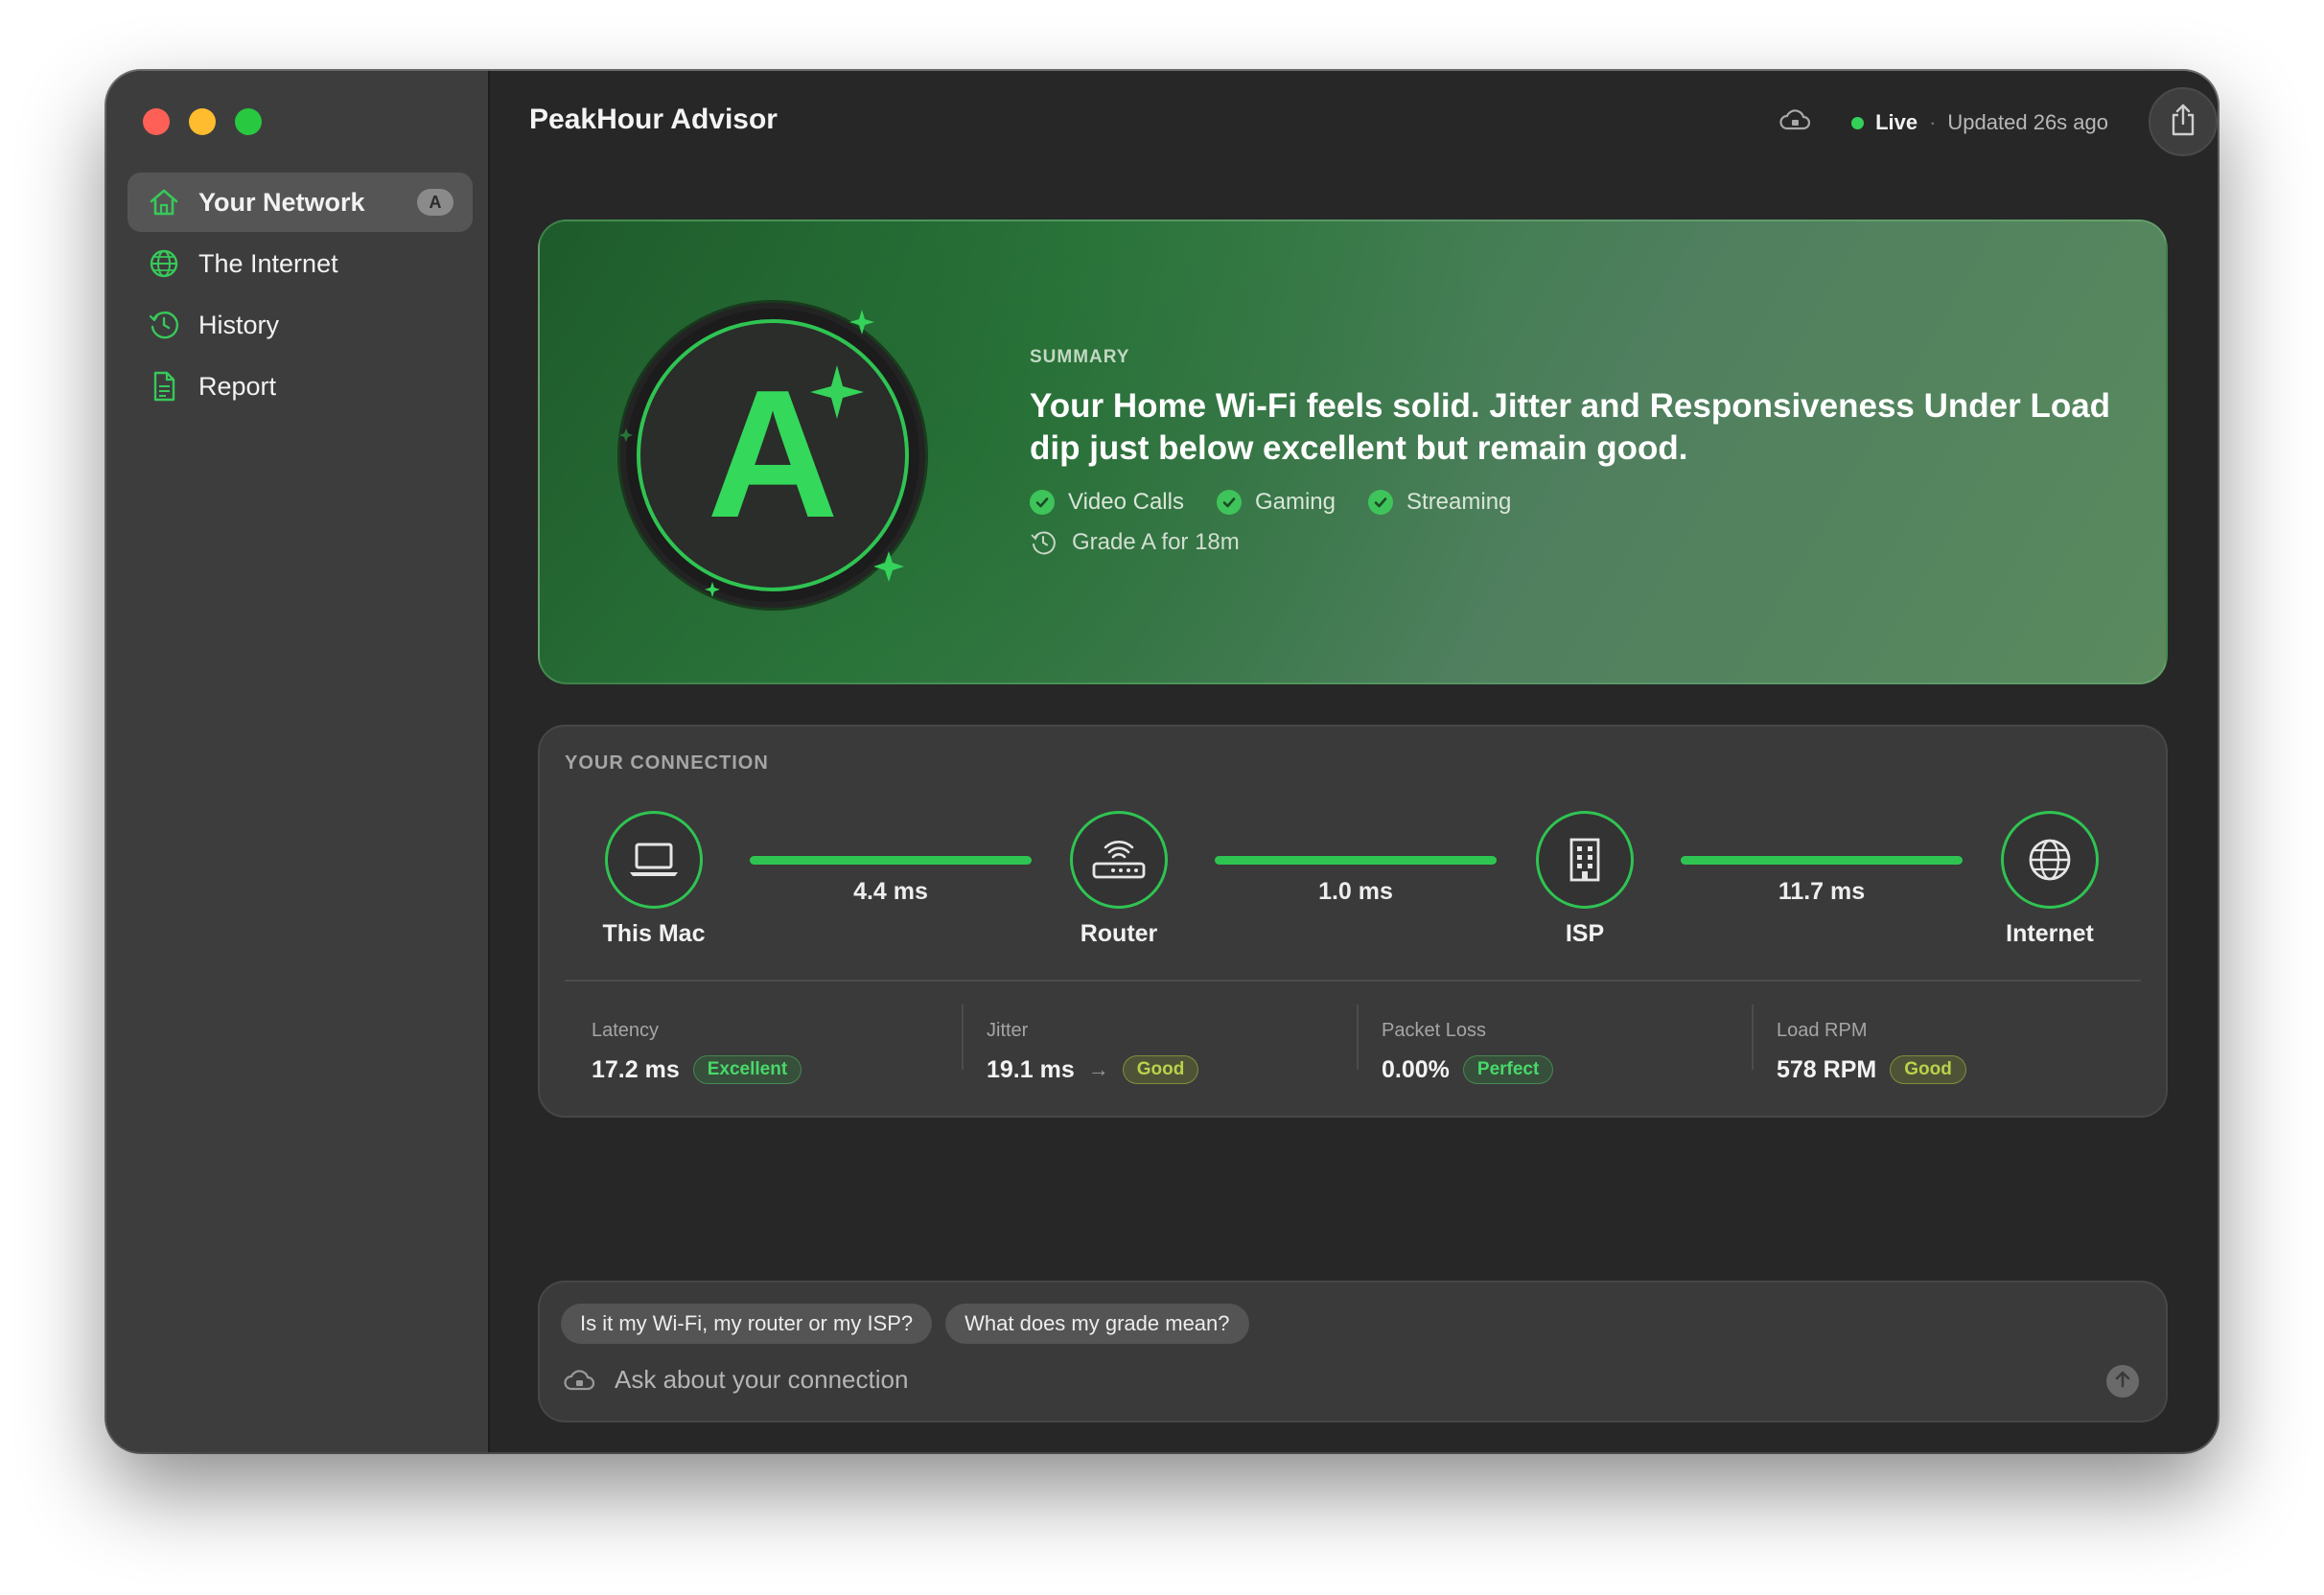 The image size is (2324, 1595). I want to click on activity-label: Streaming, so click(1459, 502).